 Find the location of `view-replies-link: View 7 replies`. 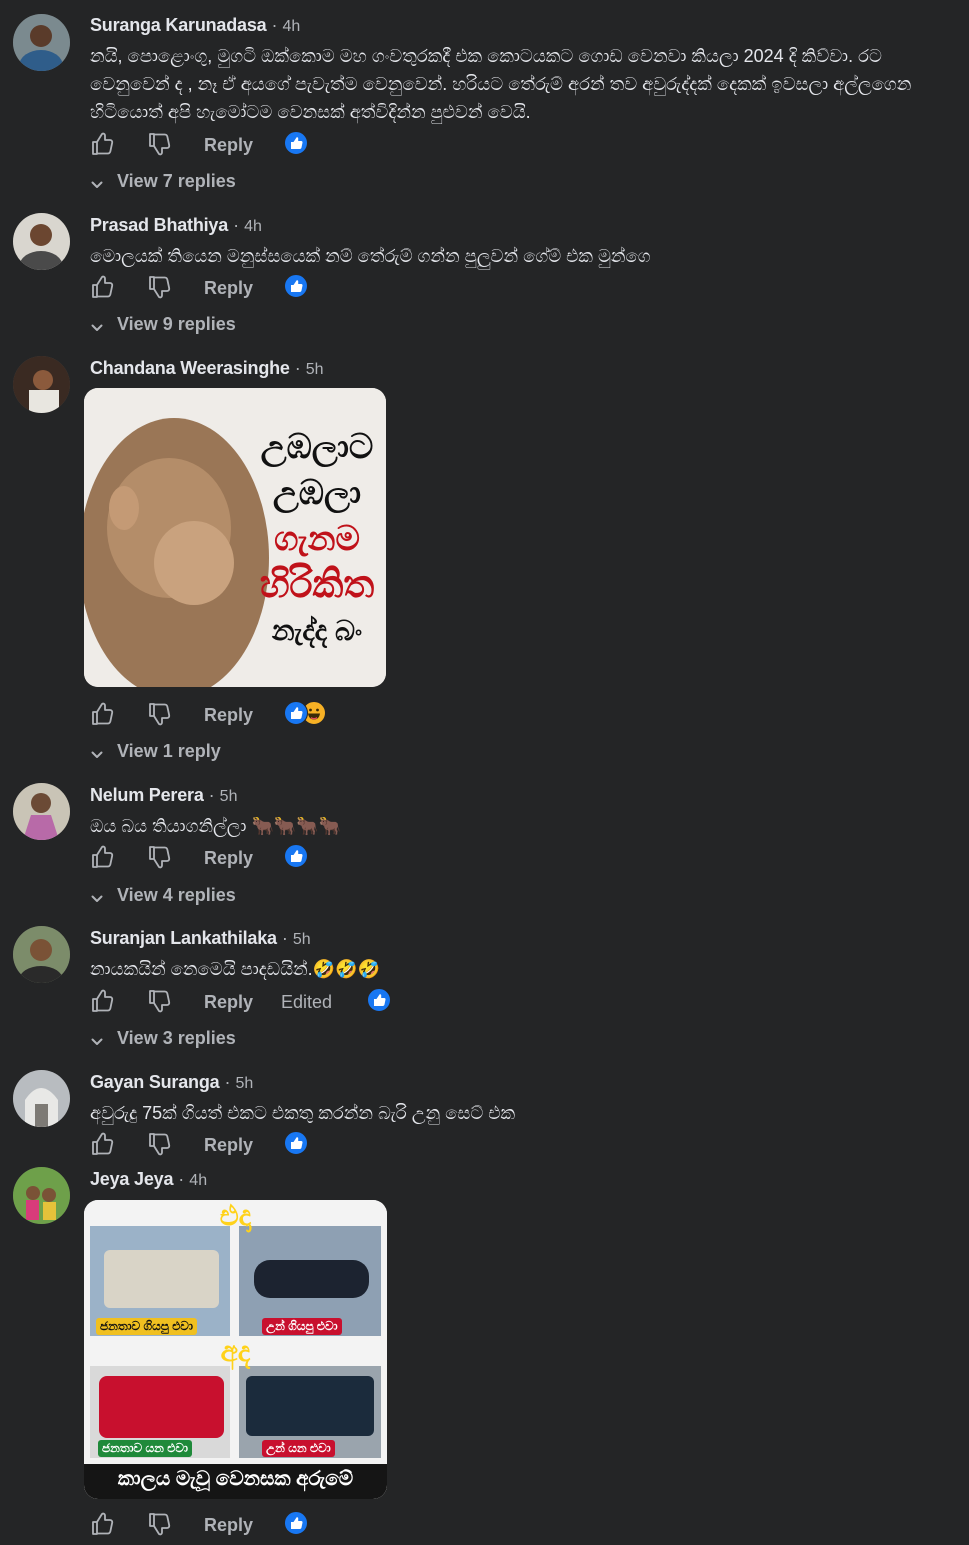

view-replies-link: View 7 replies is located at coordinates (200, 183).